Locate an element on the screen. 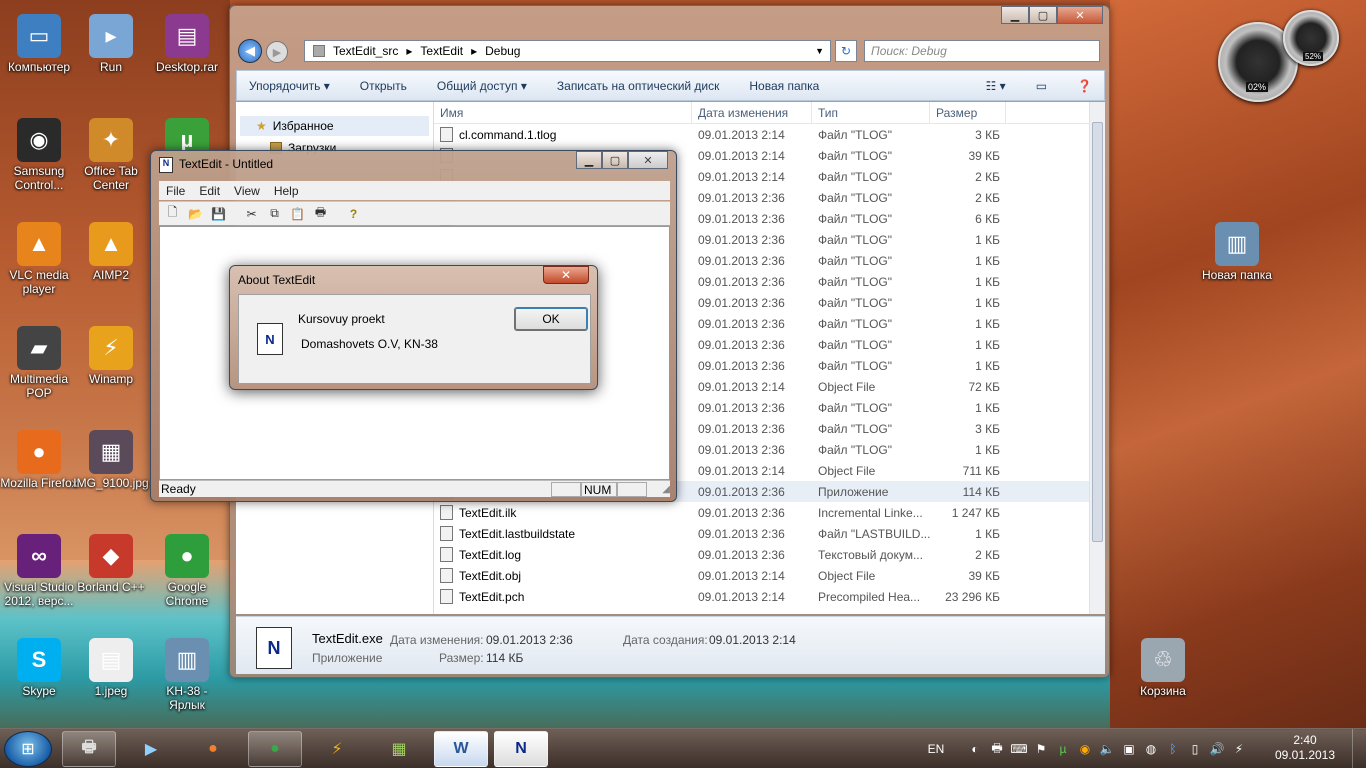 The width and height of the screenshot is (1366, 768). menu-file: File is located at coordinates (175, 191).